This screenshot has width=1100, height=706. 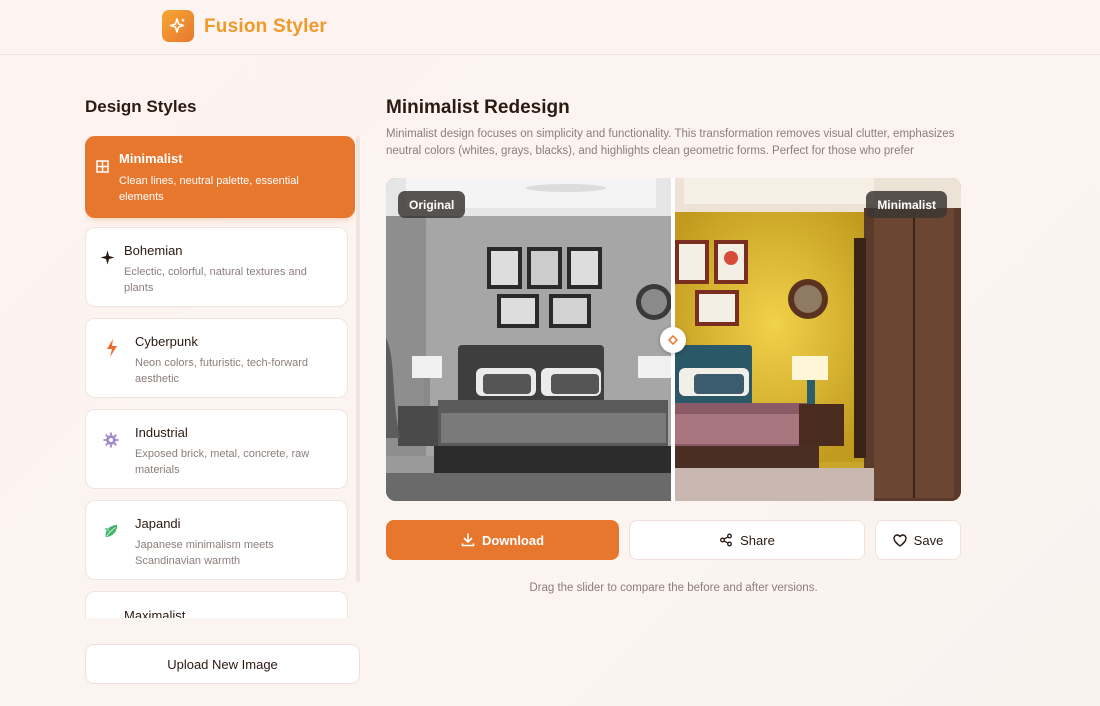 I want to click on upload-new-image-button: Upload New Image, so click(x=222, y=664).